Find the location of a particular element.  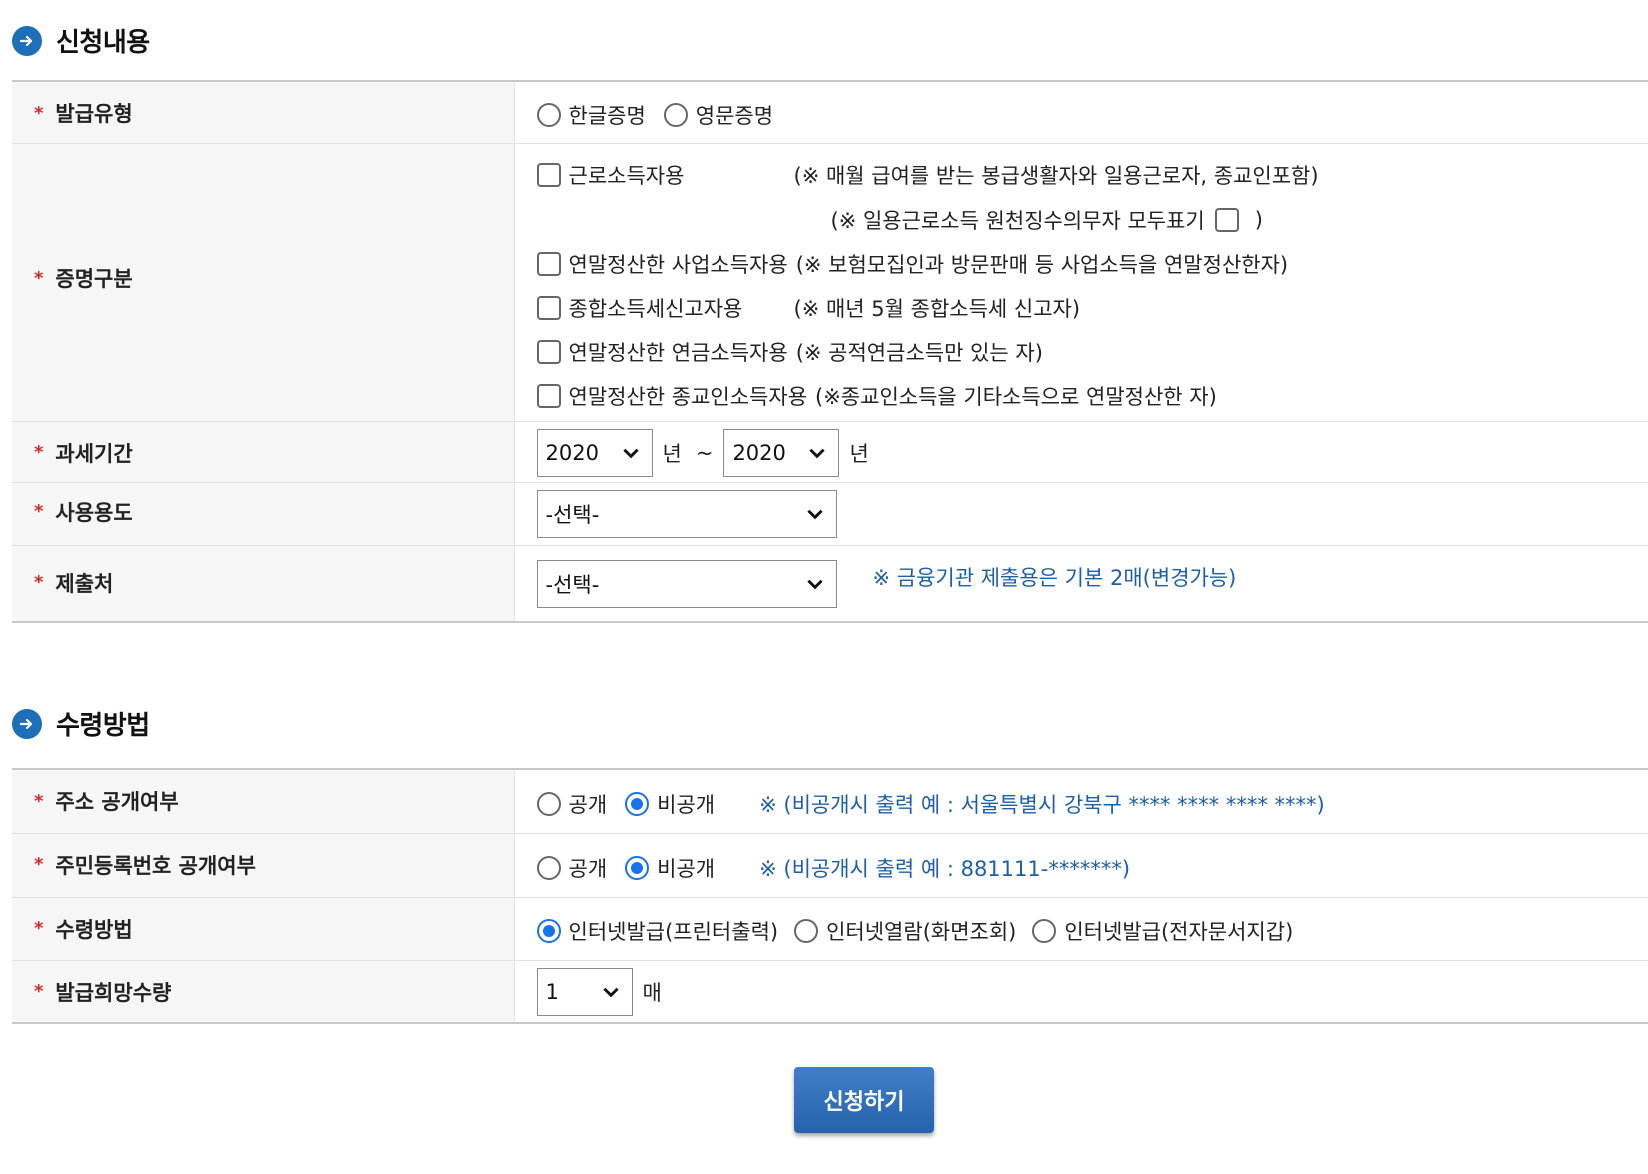

select-tax-period-from: 2020 is located at coordinates (594, 452).